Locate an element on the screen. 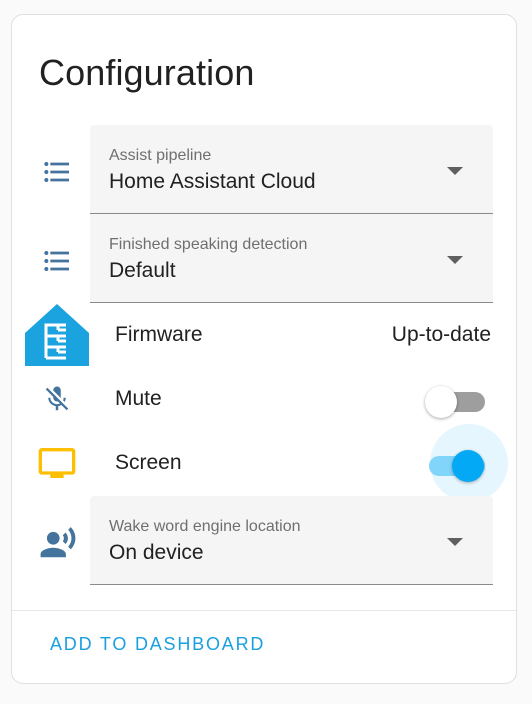 This screenshot has width=532, height=704. esphome-icon is located at coordinates (57, 335).